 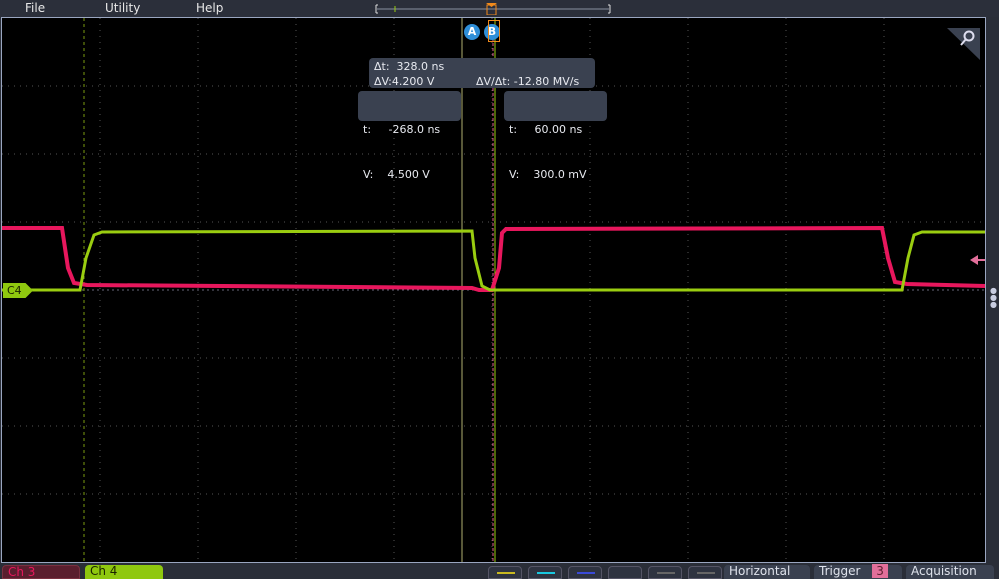 What do you see at coordinates (494, 31) in the screenshot?
I see `trigger-marker` at bounding box center [494, 31].